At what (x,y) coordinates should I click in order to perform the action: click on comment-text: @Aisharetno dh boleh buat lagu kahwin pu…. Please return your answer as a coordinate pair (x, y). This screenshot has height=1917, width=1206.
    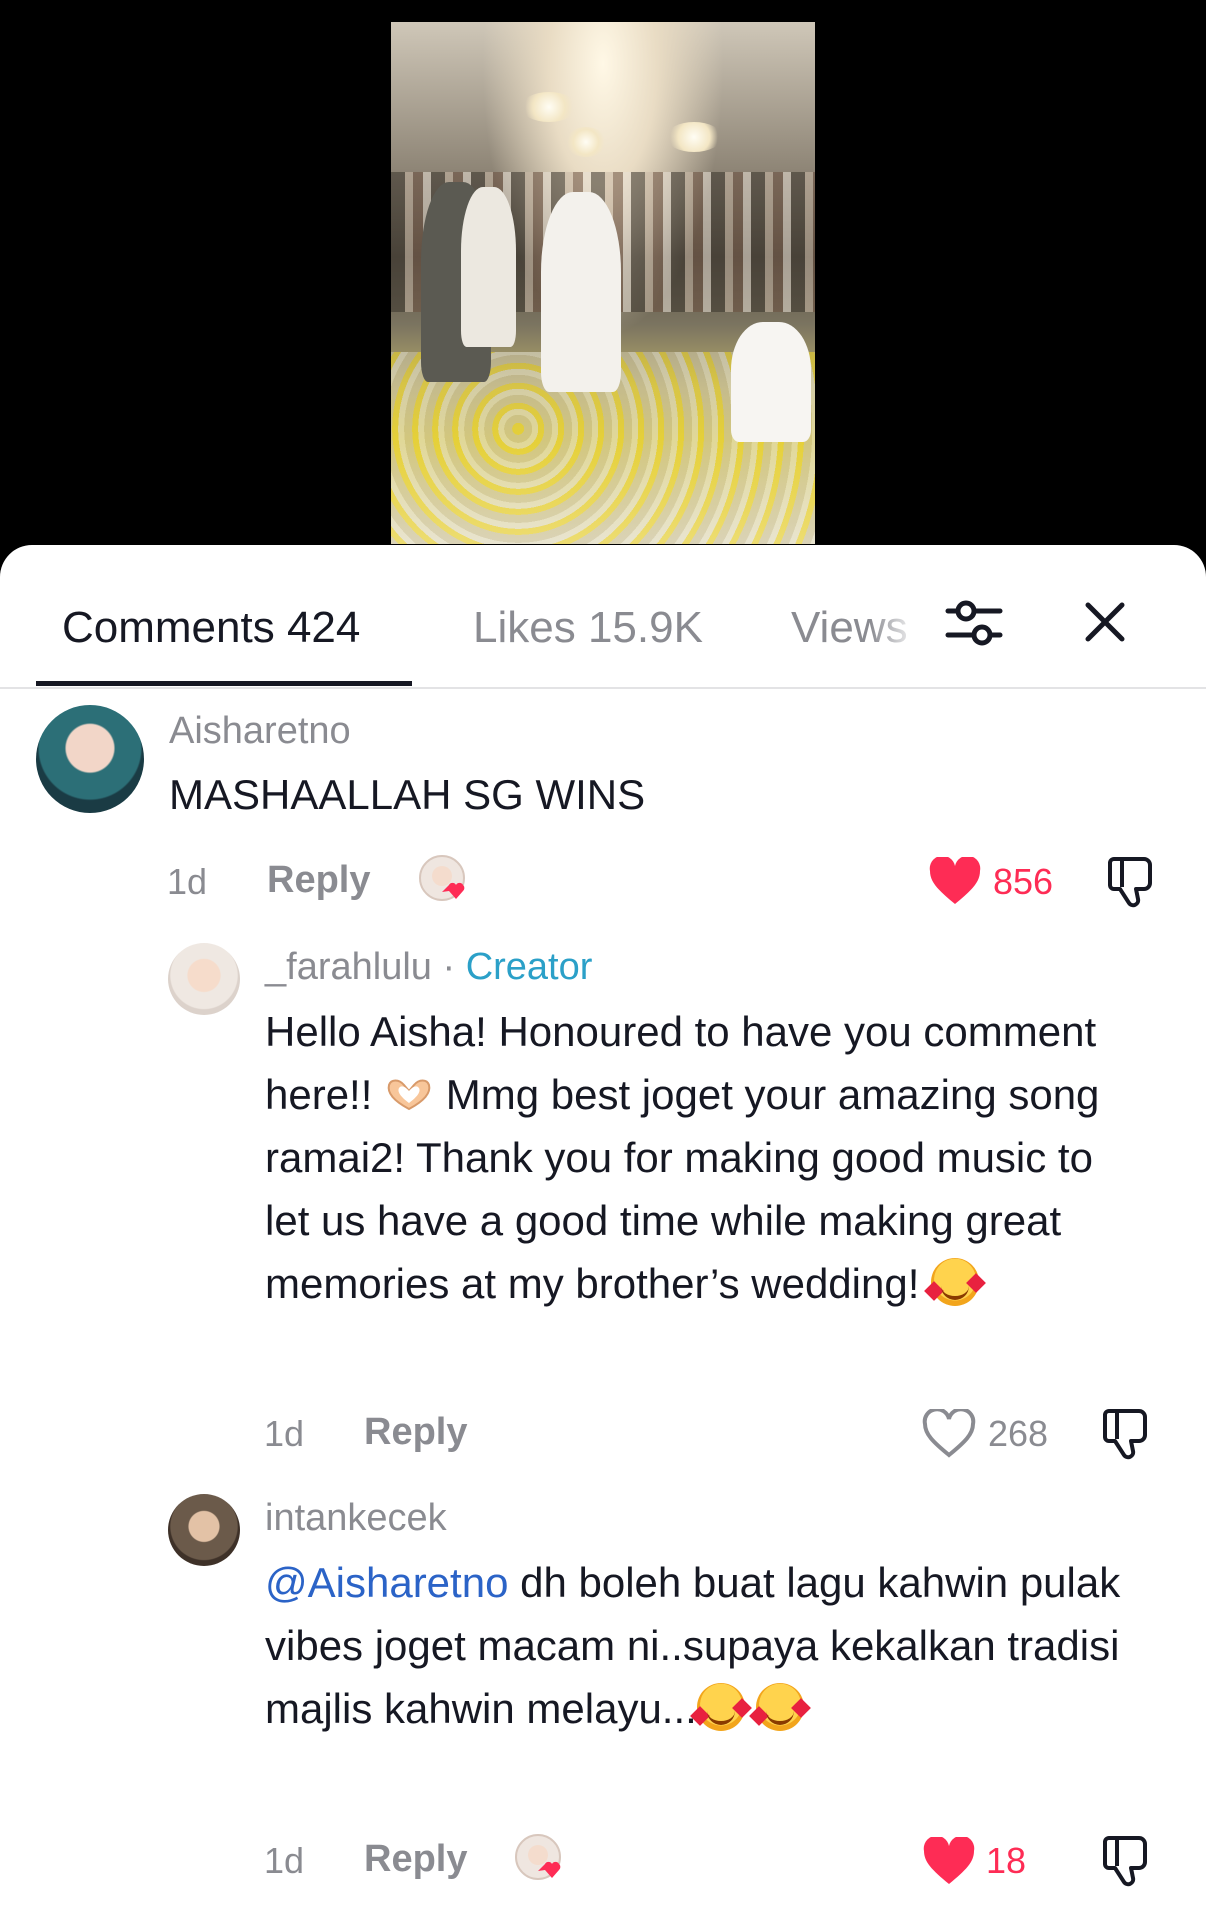
    Looking at the image, I should click on (710, 1645).